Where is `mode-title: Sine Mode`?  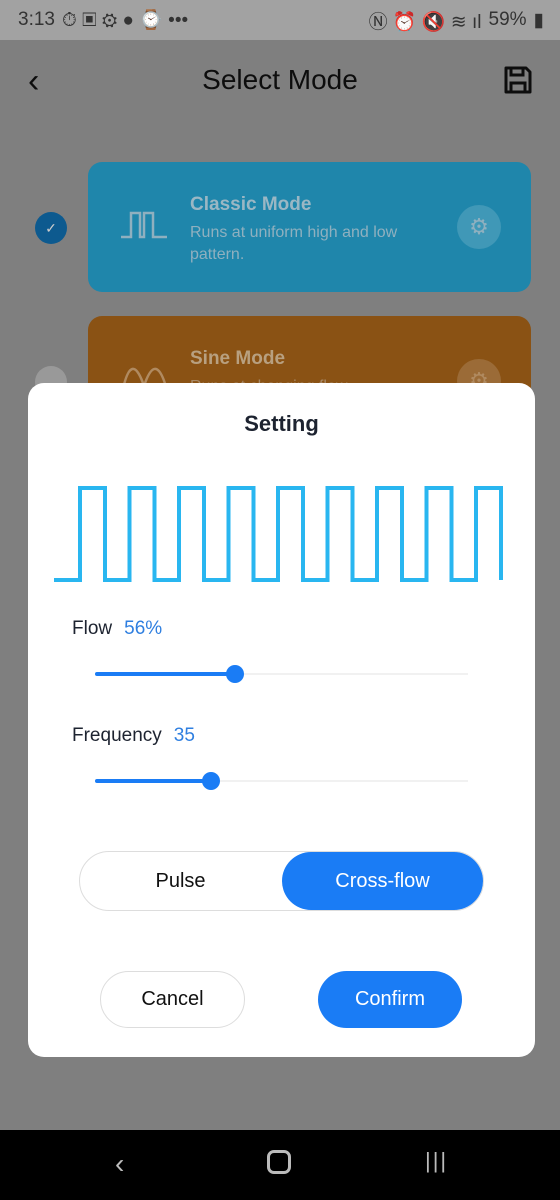
mode-title: Sine Mode is located at coordinates (238, 358).